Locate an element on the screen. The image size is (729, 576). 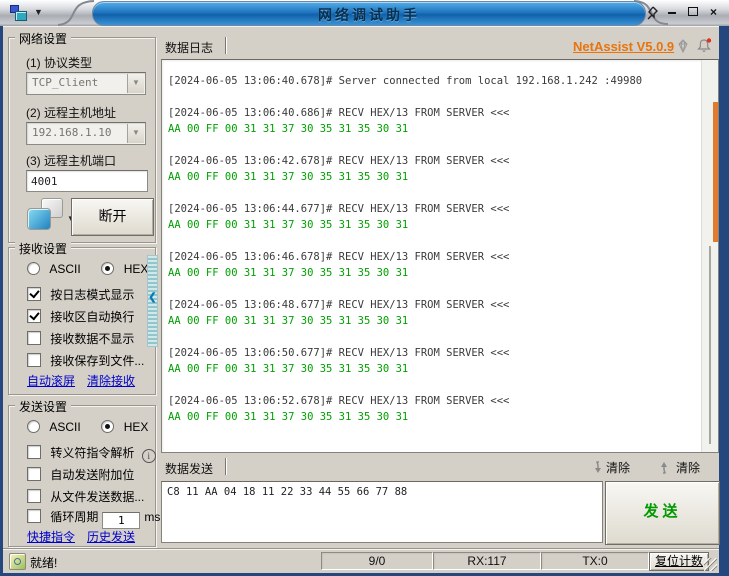
radio-recv-ascii is located at coordinates (33, 268).